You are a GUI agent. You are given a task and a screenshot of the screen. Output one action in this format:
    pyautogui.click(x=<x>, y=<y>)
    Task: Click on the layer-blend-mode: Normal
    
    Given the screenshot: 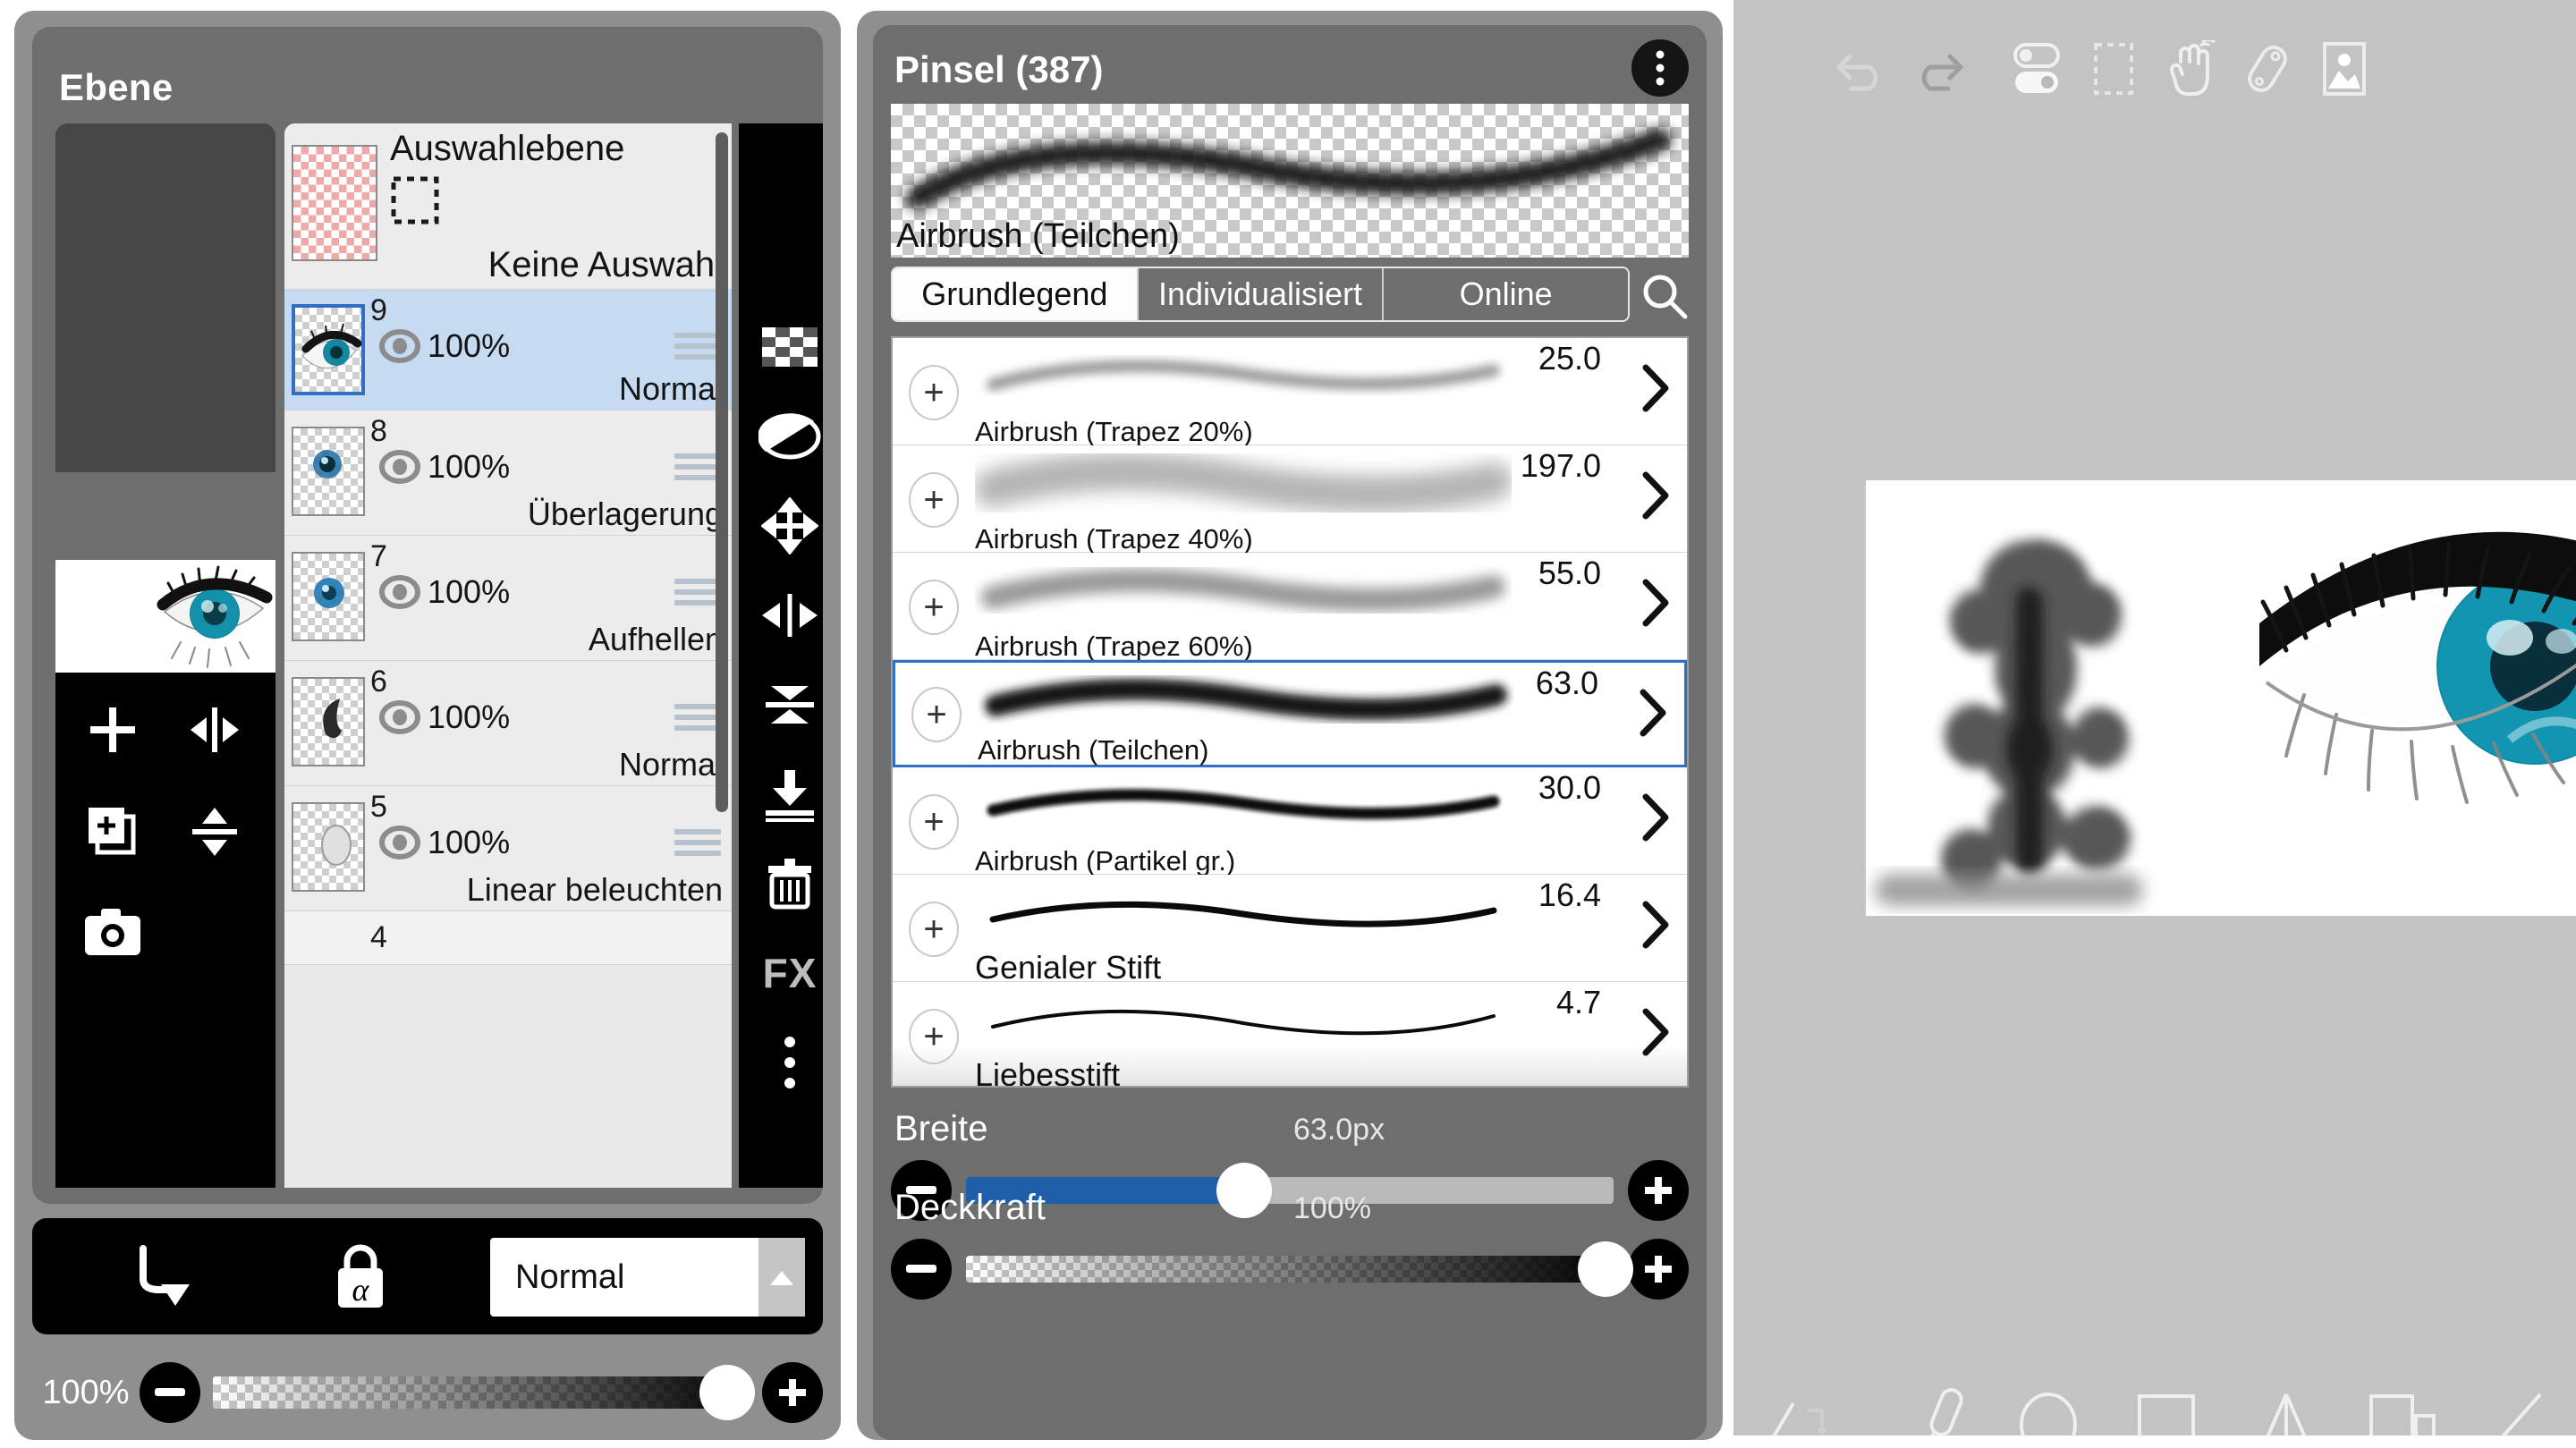 What is the action you would take?
    pyautogui.click(x=670, y=764)
    